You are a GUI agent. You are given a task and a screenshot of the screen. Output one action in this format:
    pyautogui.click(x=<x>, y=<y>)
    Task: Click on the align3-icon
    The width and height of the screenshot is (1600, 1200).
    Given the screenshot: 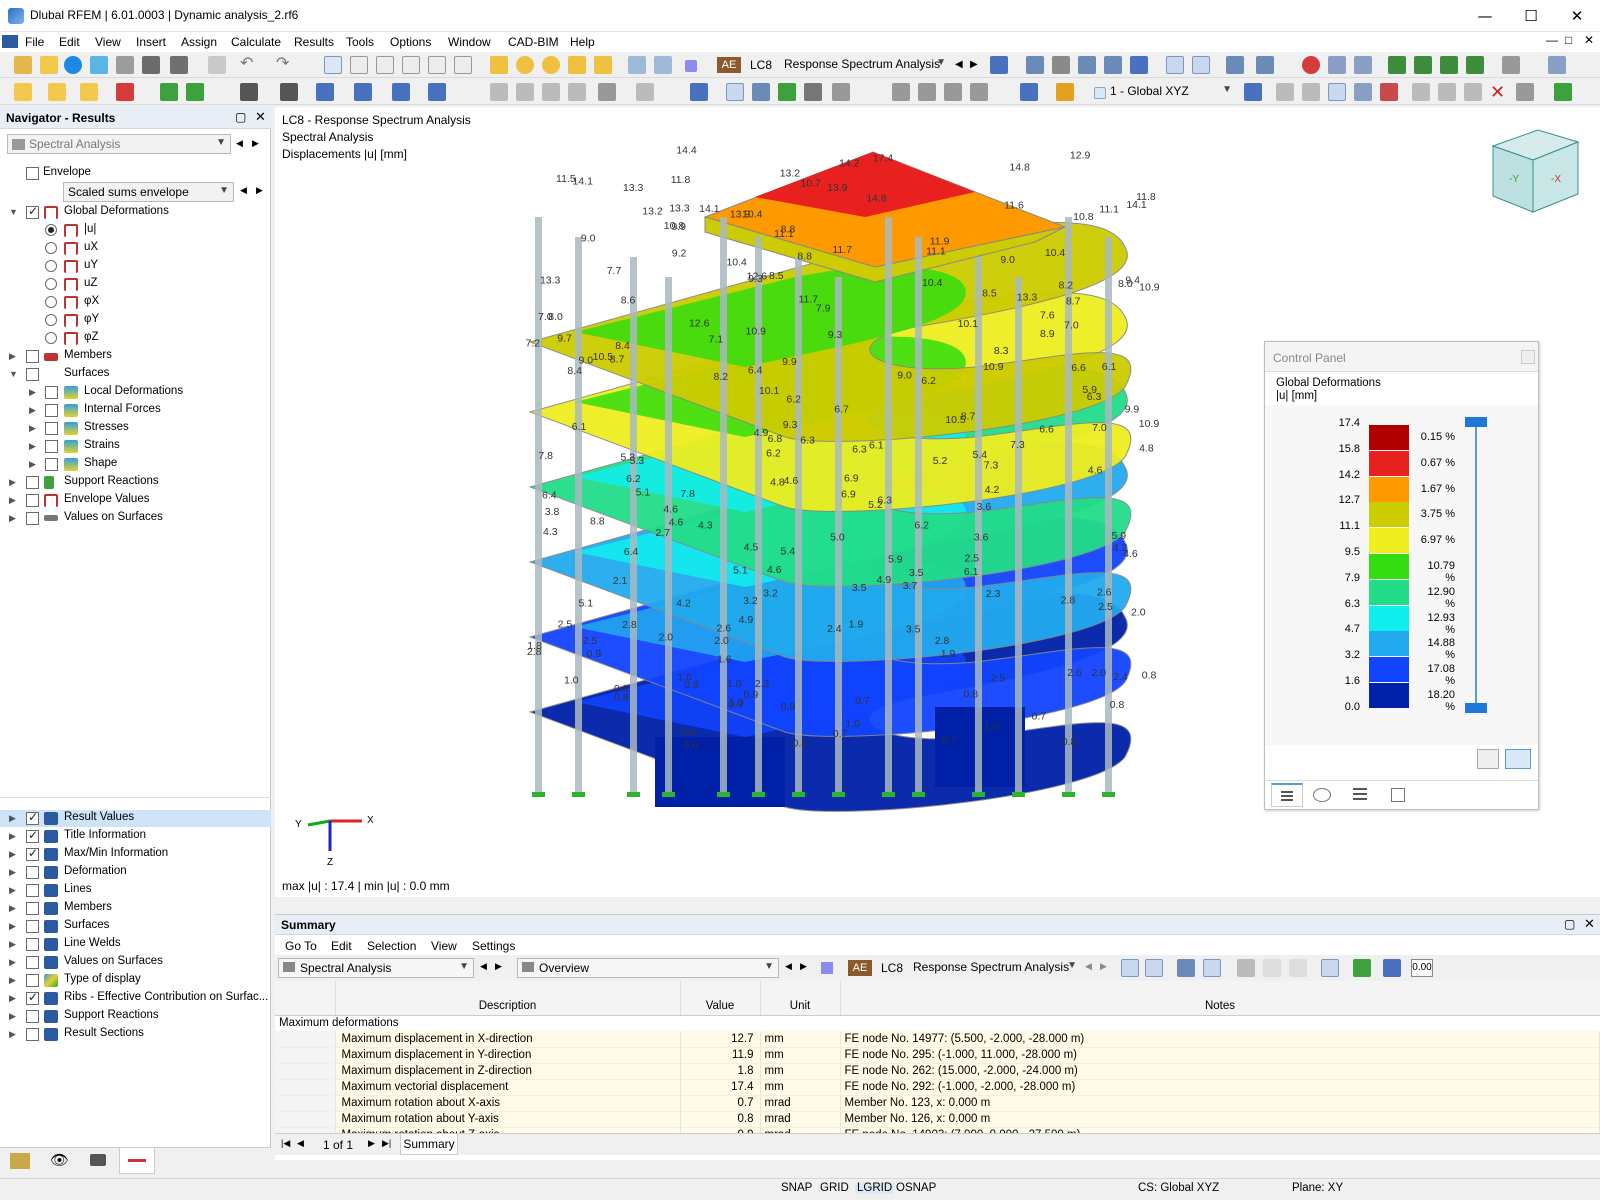 What is the action you would take?
    pyautogui.click(x=953, y=92)
    